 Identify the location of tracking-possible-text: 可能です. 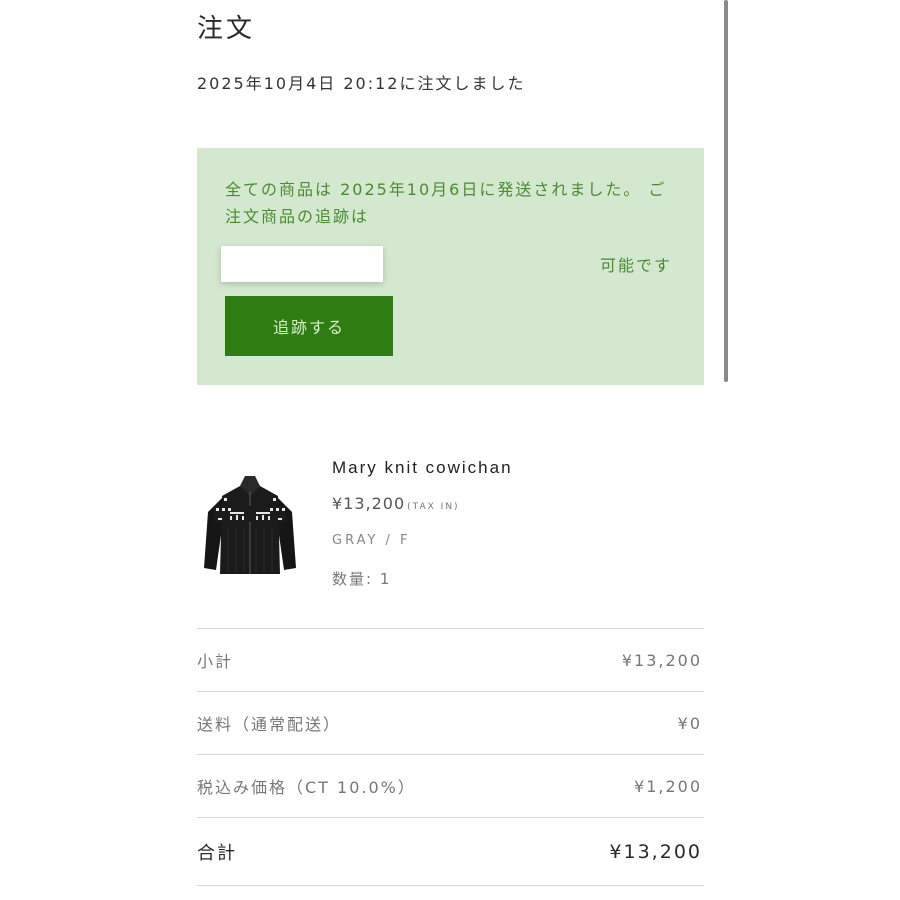
(635, 265).